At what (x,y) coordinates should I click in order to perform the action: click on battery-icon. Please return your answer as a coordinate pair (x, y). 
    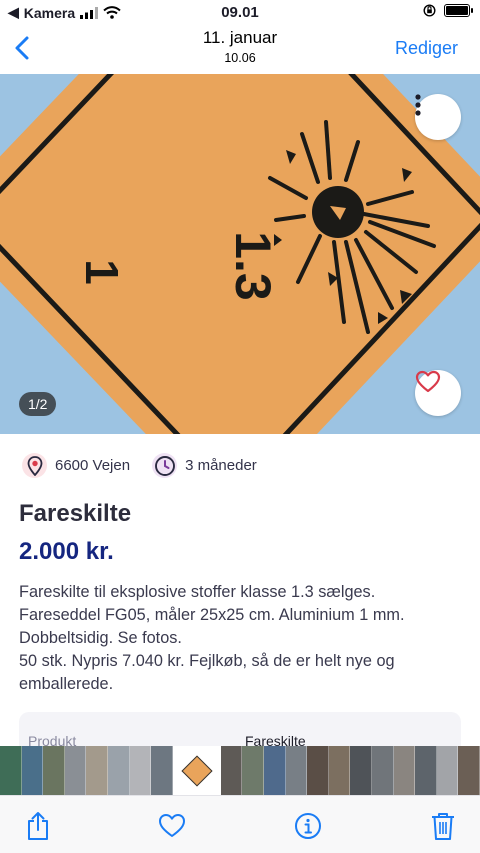
    Looking at the image, I should click on (458, 10).